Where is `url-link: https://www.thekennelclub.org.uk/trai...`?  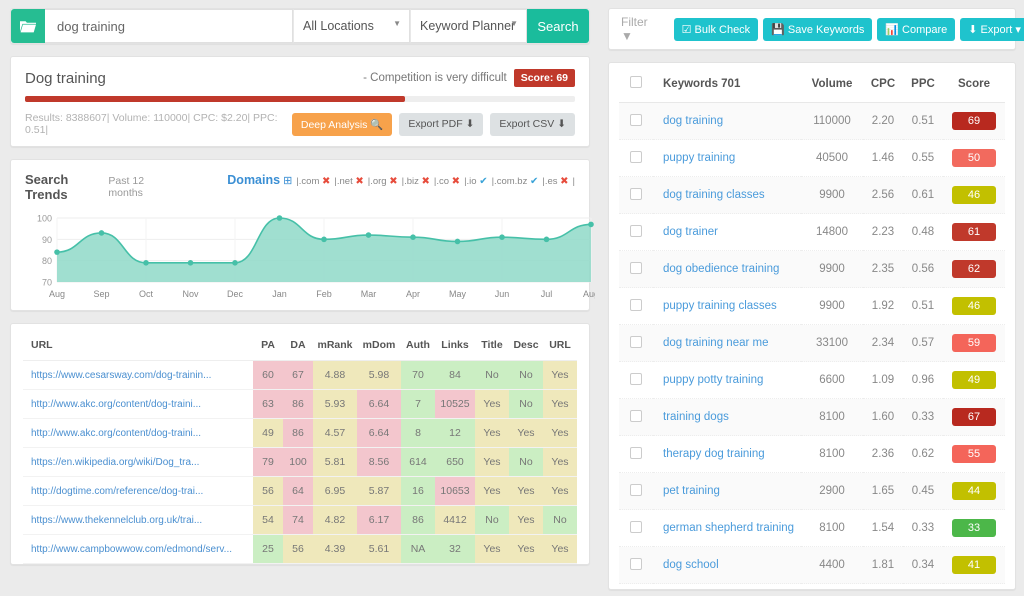 url-link: https://www.thekennelclub.org.uk/trai... is located at coordinates (138, 520).